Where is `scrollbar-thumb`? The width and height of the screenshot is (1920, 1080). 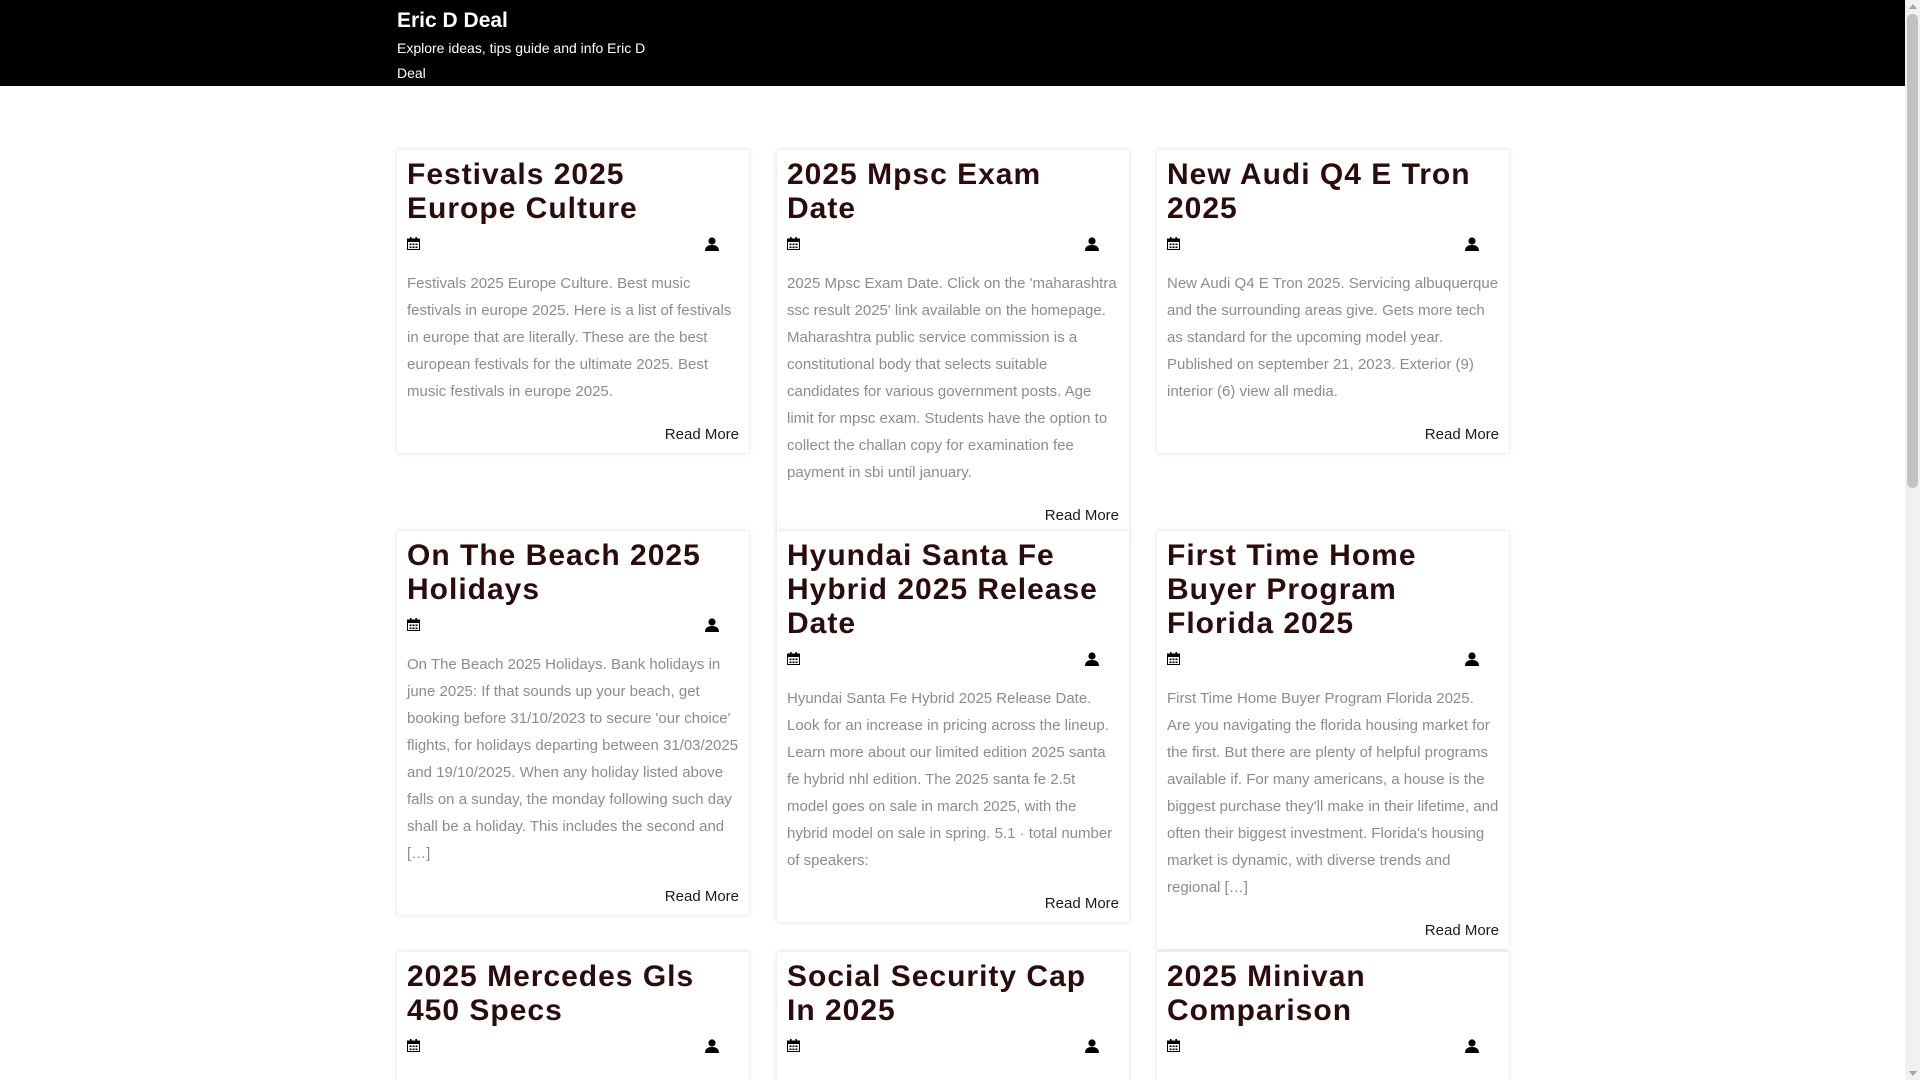
scrollbar-thumb is located at coordinates (1912, 251).